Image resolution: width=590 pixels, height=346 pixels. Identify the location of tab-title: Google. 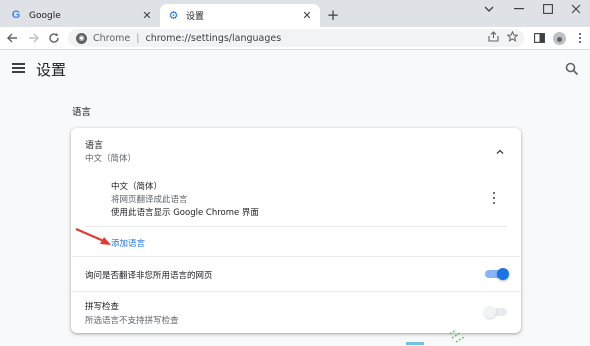
(45, 15).